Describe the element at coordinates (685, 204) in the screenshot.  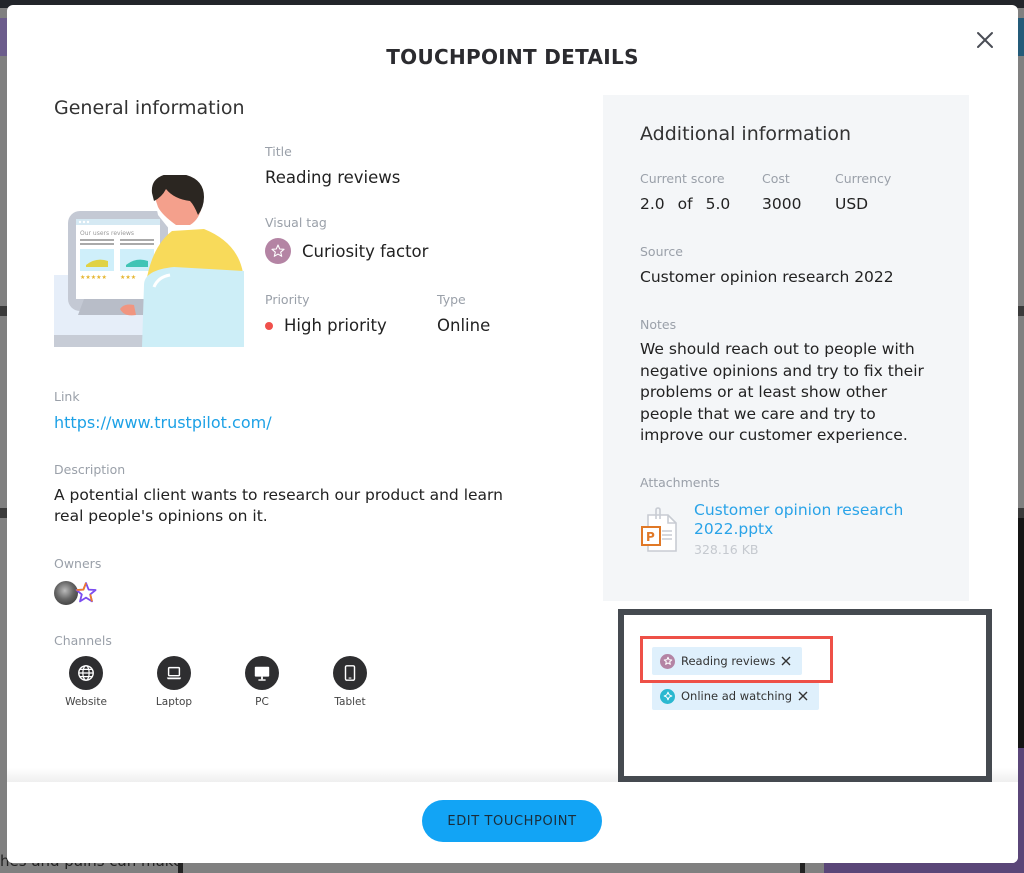
I see `score-of-text: of` at that location.